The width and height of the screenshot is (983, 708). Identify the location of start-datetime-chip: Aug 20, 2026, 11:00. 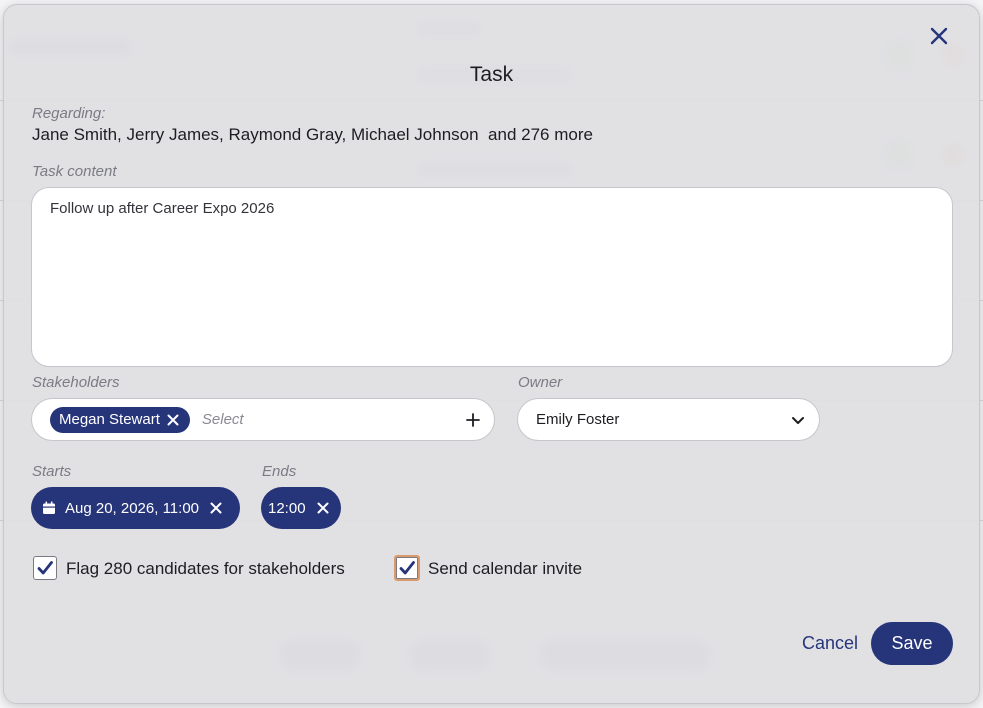
(135, 508).